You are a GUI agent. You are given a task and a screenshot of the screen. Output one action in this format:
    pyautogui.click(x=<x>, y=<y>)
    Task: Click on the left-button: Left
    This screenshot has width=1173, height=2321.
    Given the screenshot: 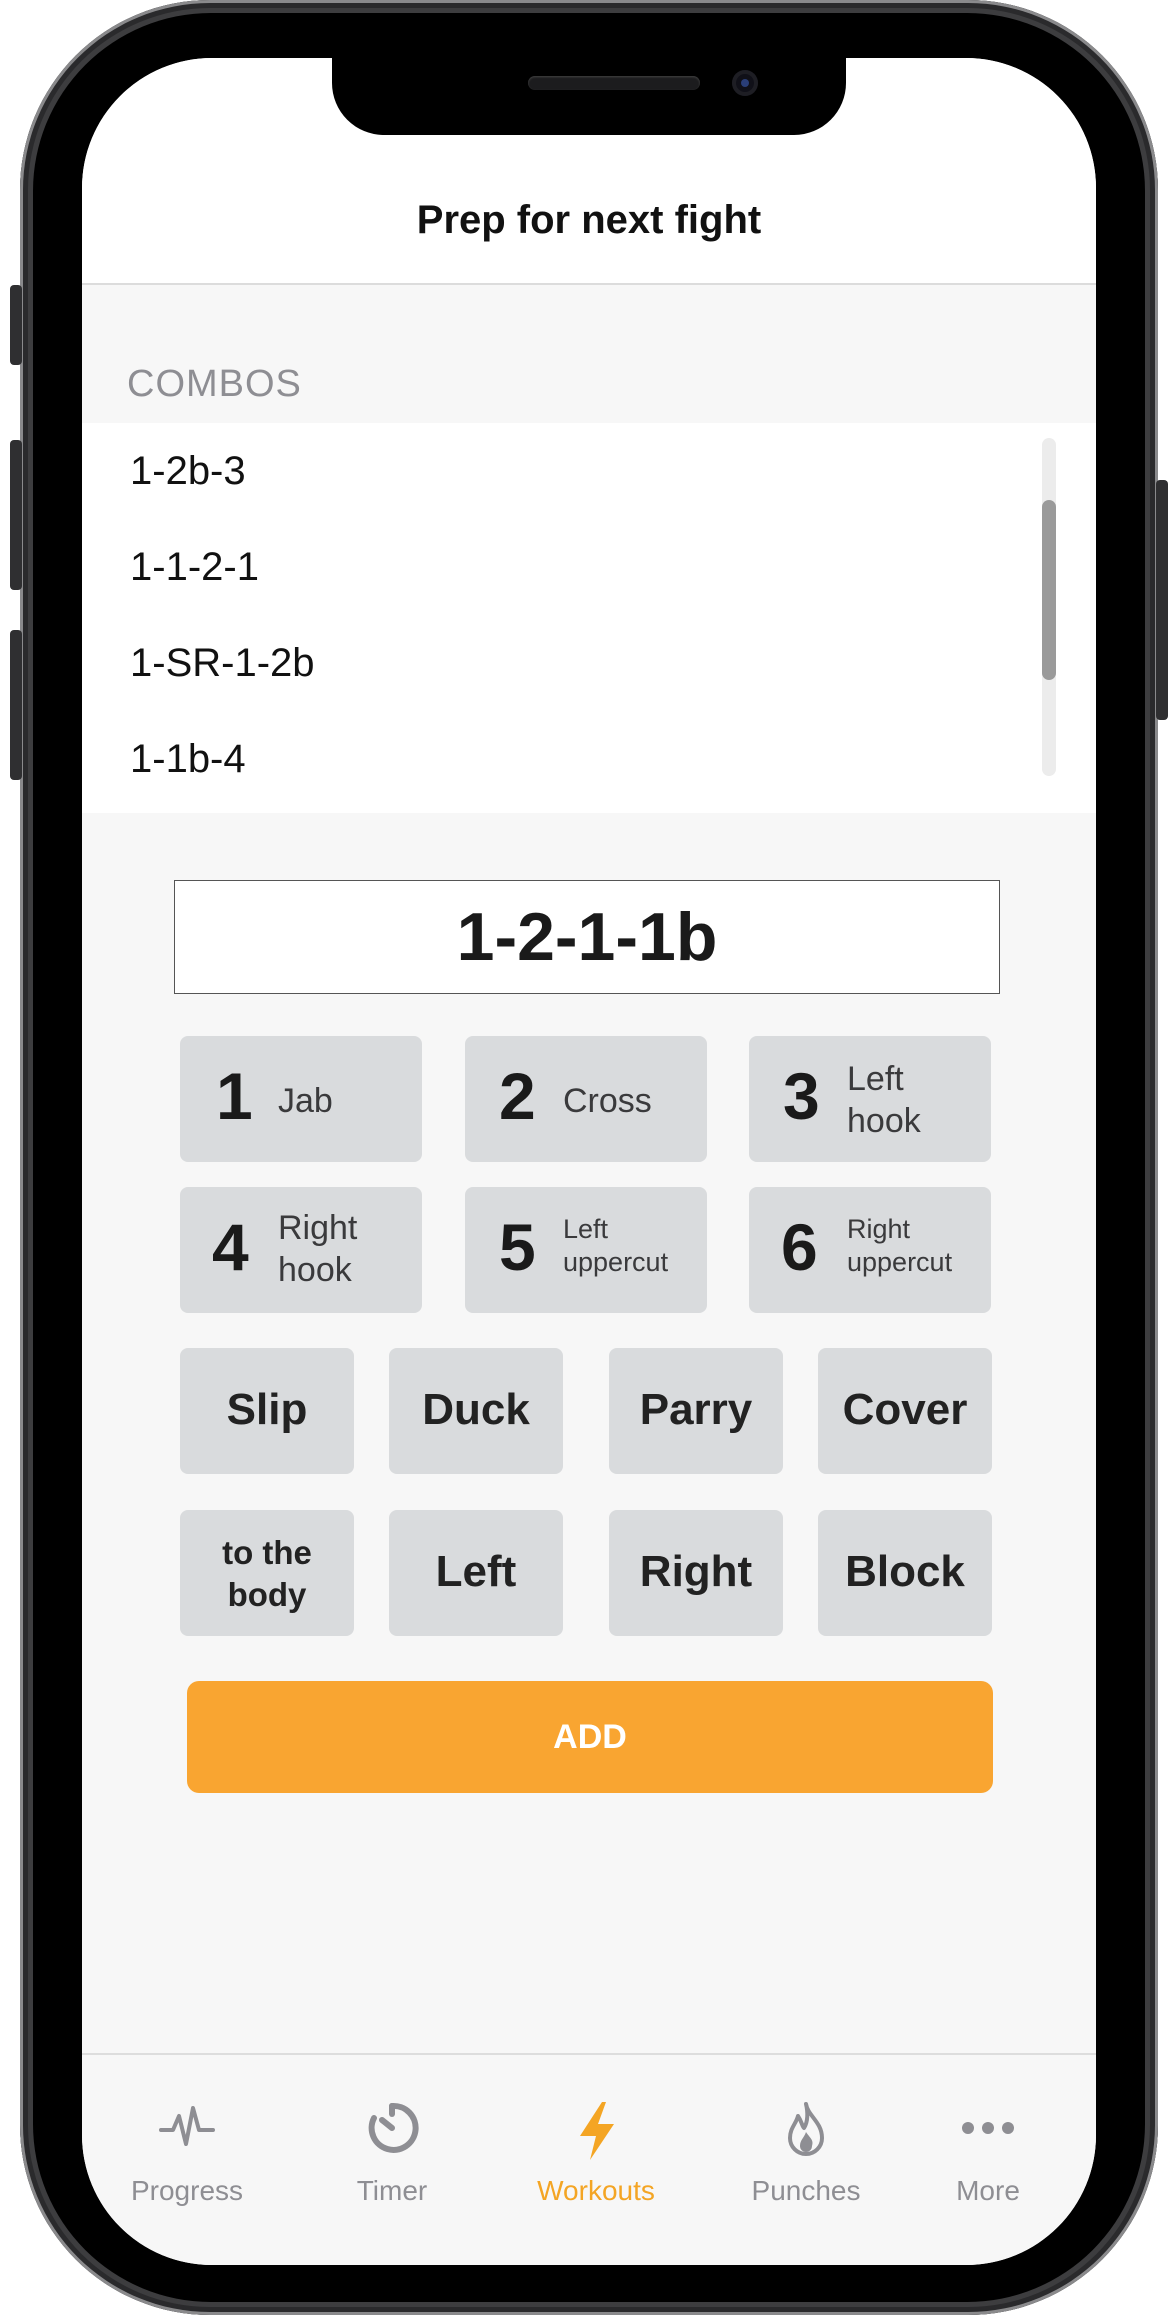 What is the action you would take?
    pyautogui.click(x=476, y=1573)
    